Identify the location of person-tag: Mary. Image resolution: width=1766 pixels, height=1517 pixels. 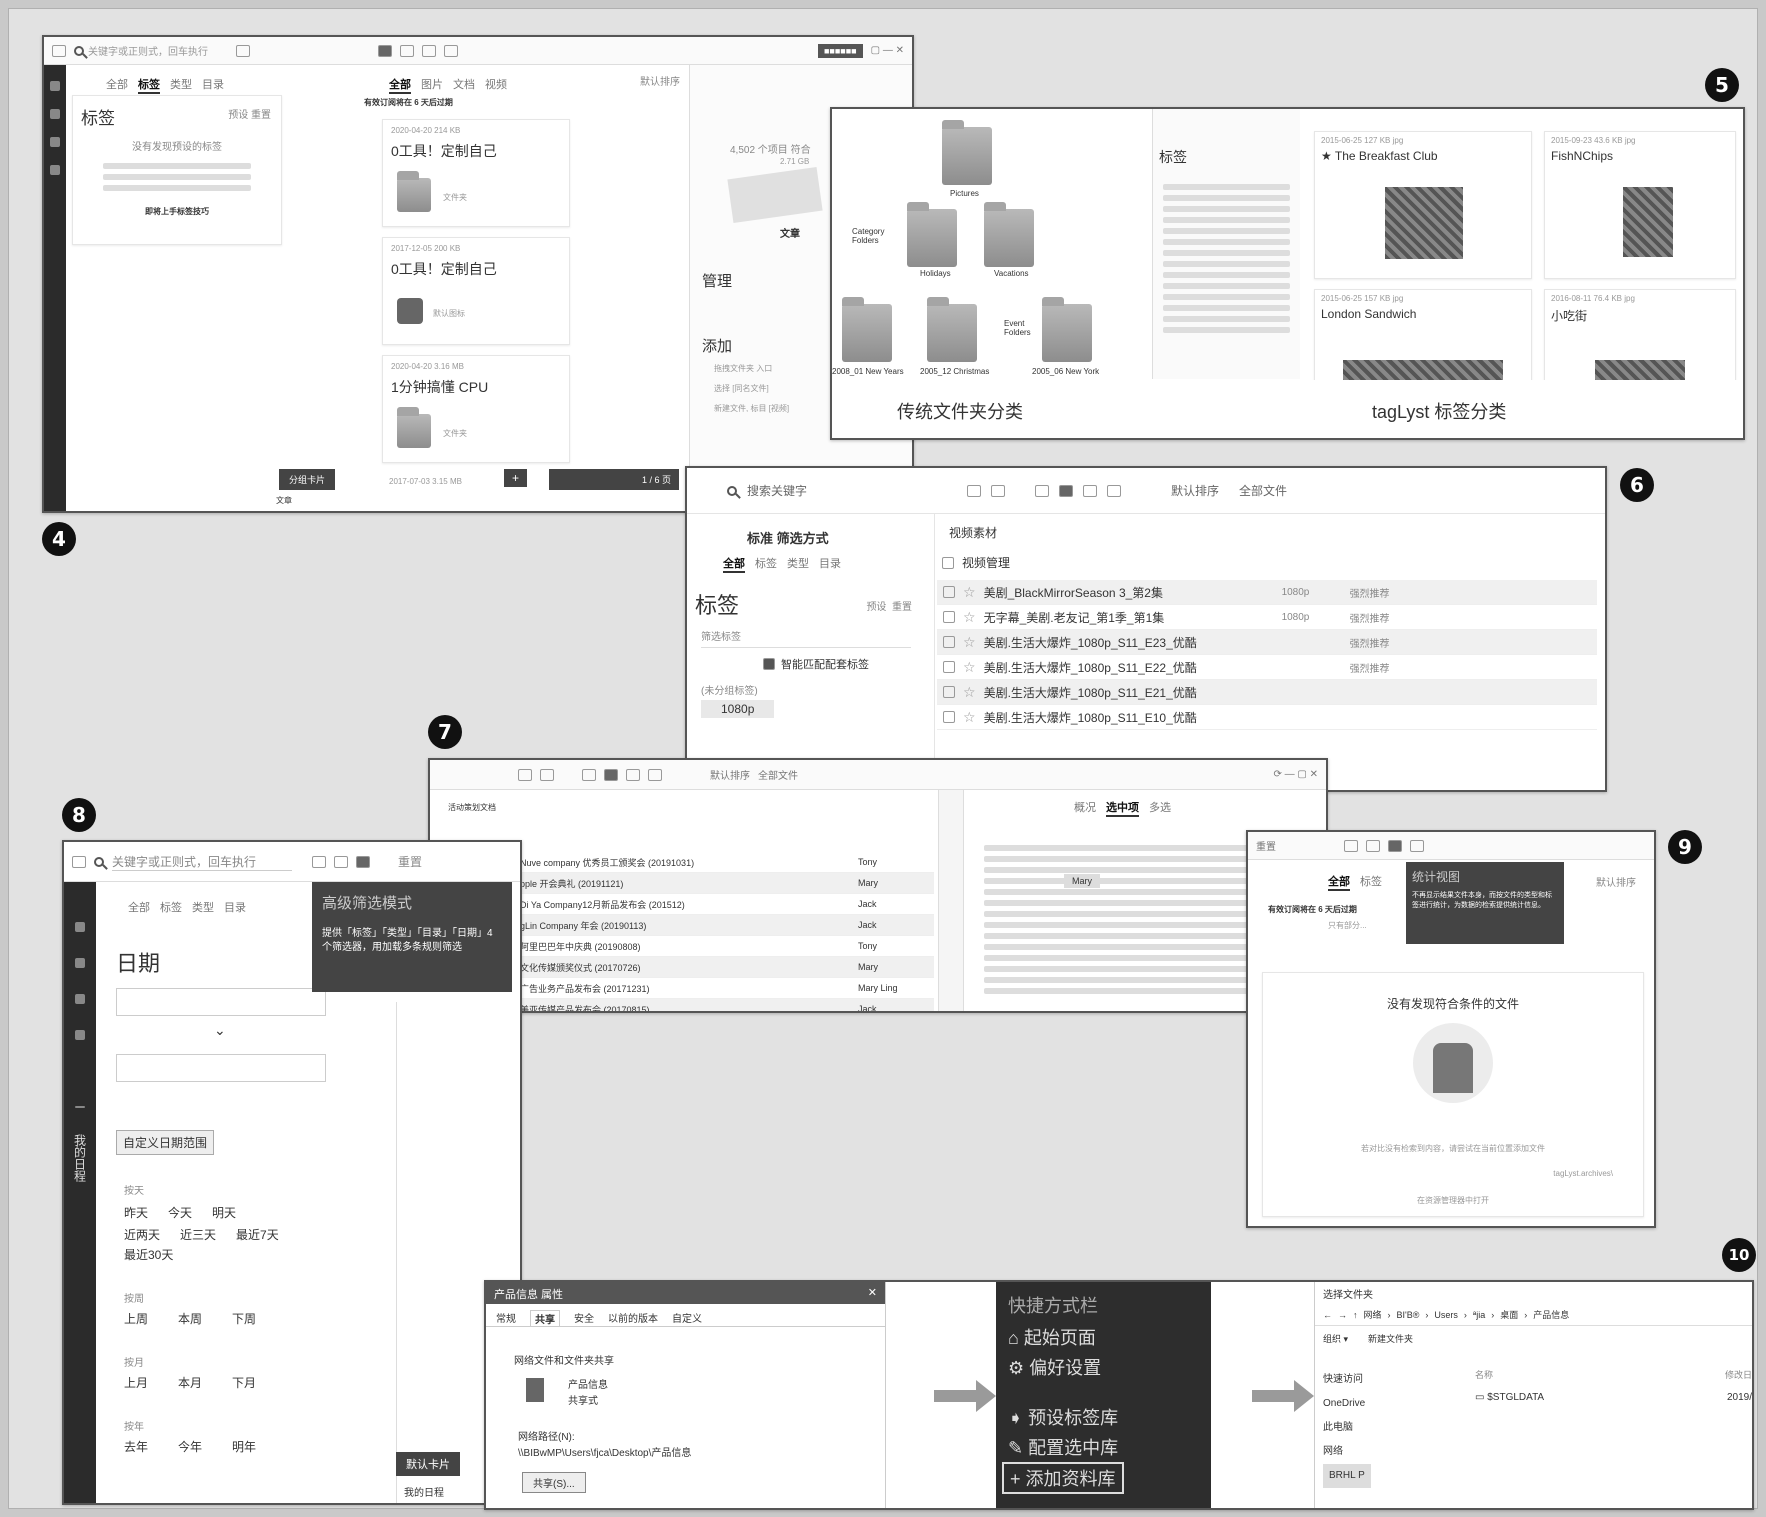
(1082, 881).